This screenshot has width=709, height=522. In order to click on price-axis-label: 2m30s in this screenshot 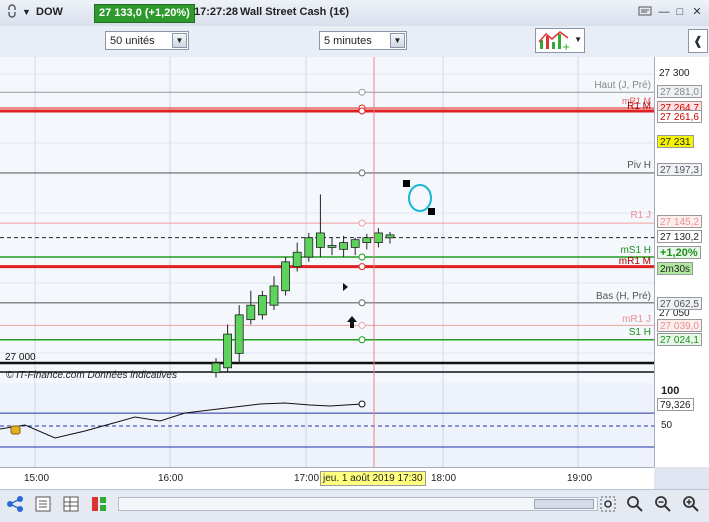, I will do `click(675, 268)`.